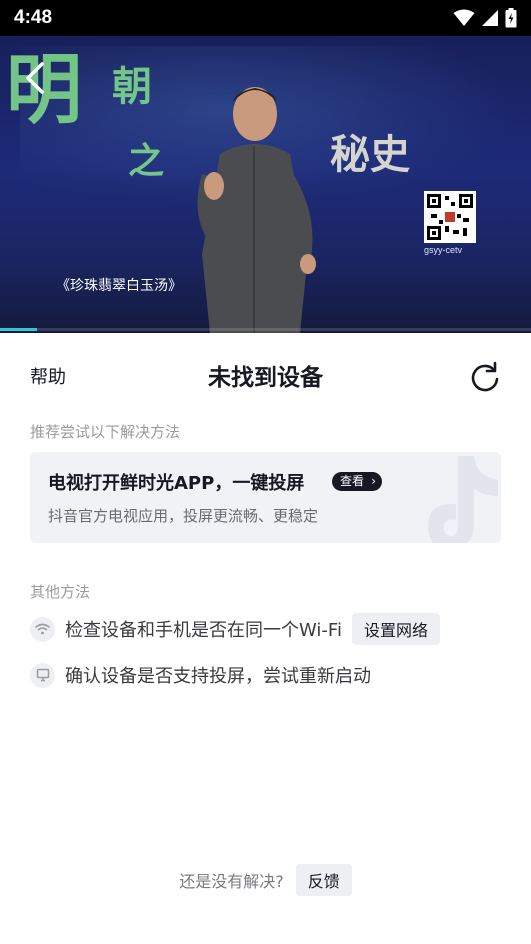  What do you see at coordinates (203, 630) in the screenshot?
I see `option-text-wifi: 检查设备和手机是否在同一个Wi-Fi` at bounding box center [203, 630].